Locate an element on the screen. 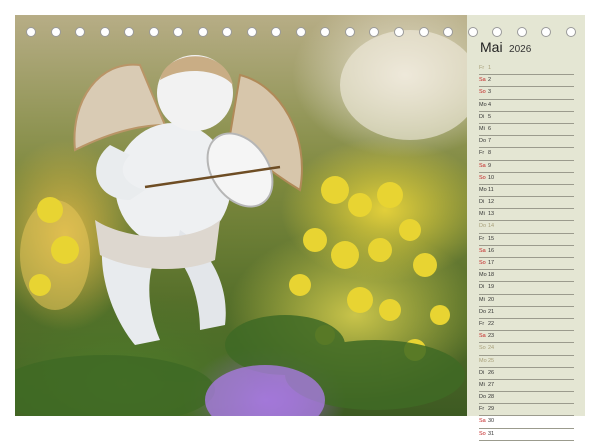 Image resolution: width=600 pixels, height=441 pixels. day-row: So 10 is located at coordinates (526, 179).